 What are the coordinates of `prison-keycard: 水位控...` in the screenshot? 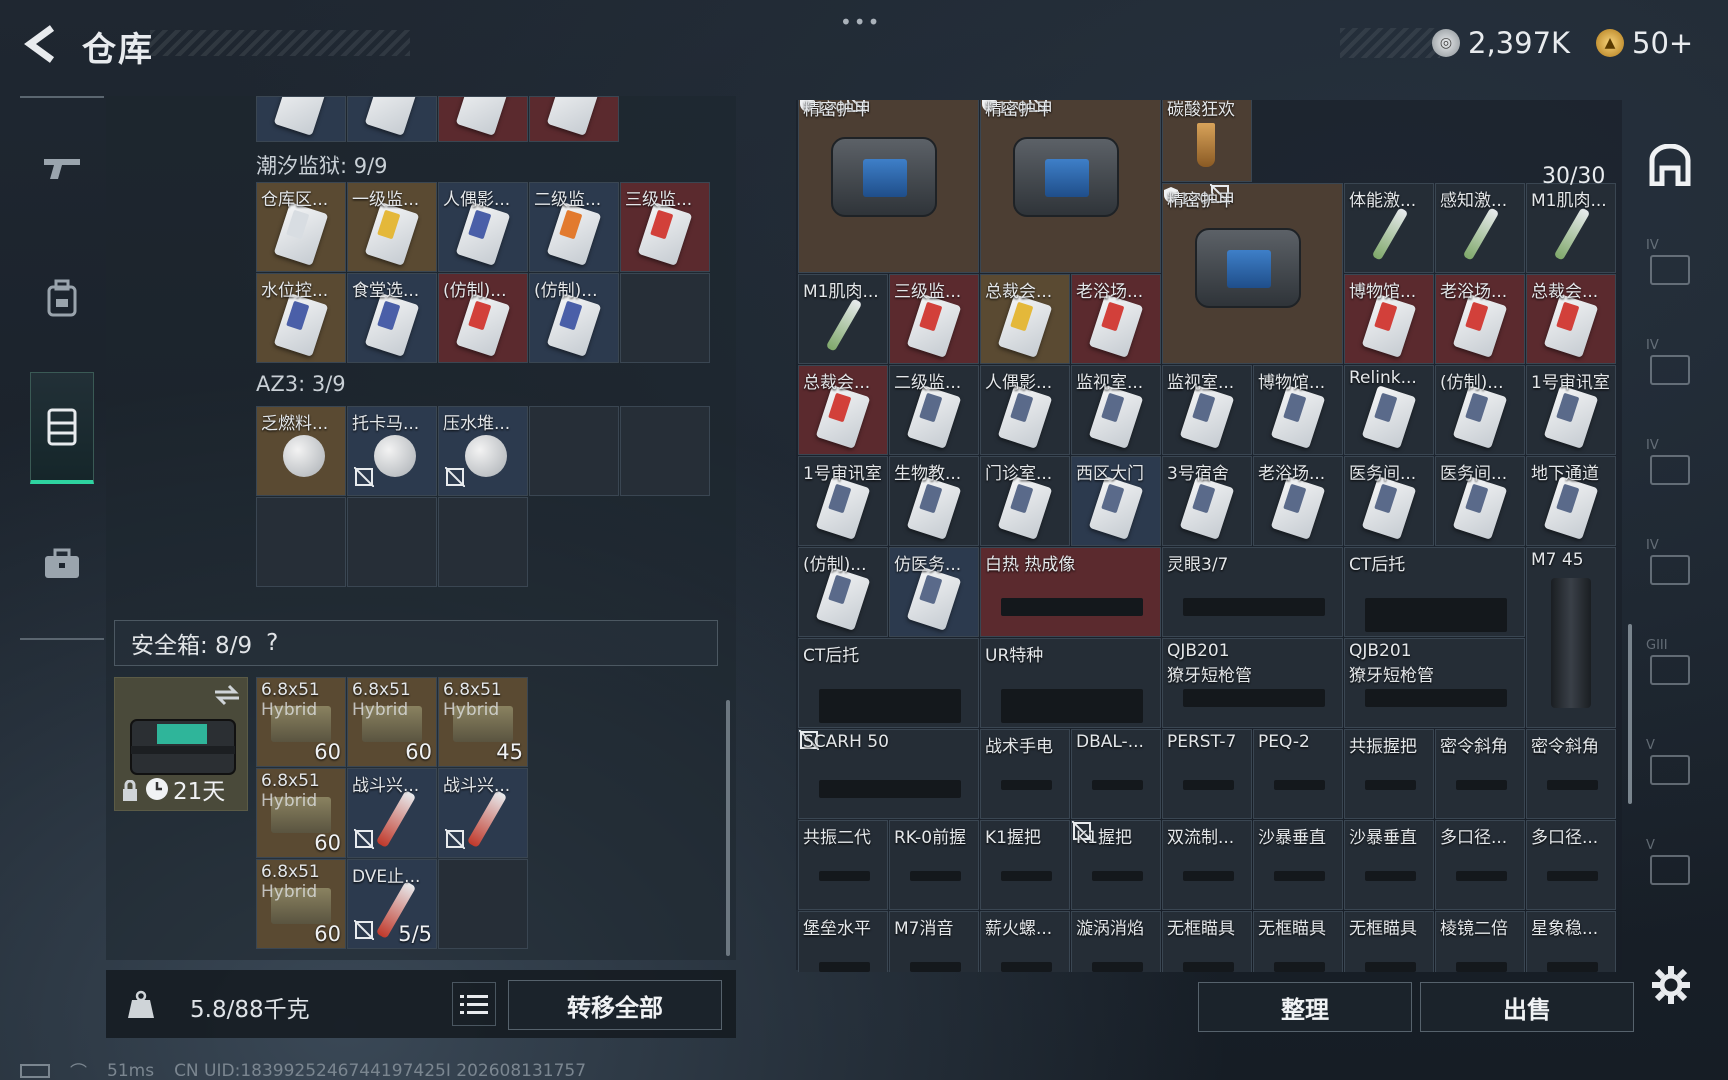 It's located at (301, 318).